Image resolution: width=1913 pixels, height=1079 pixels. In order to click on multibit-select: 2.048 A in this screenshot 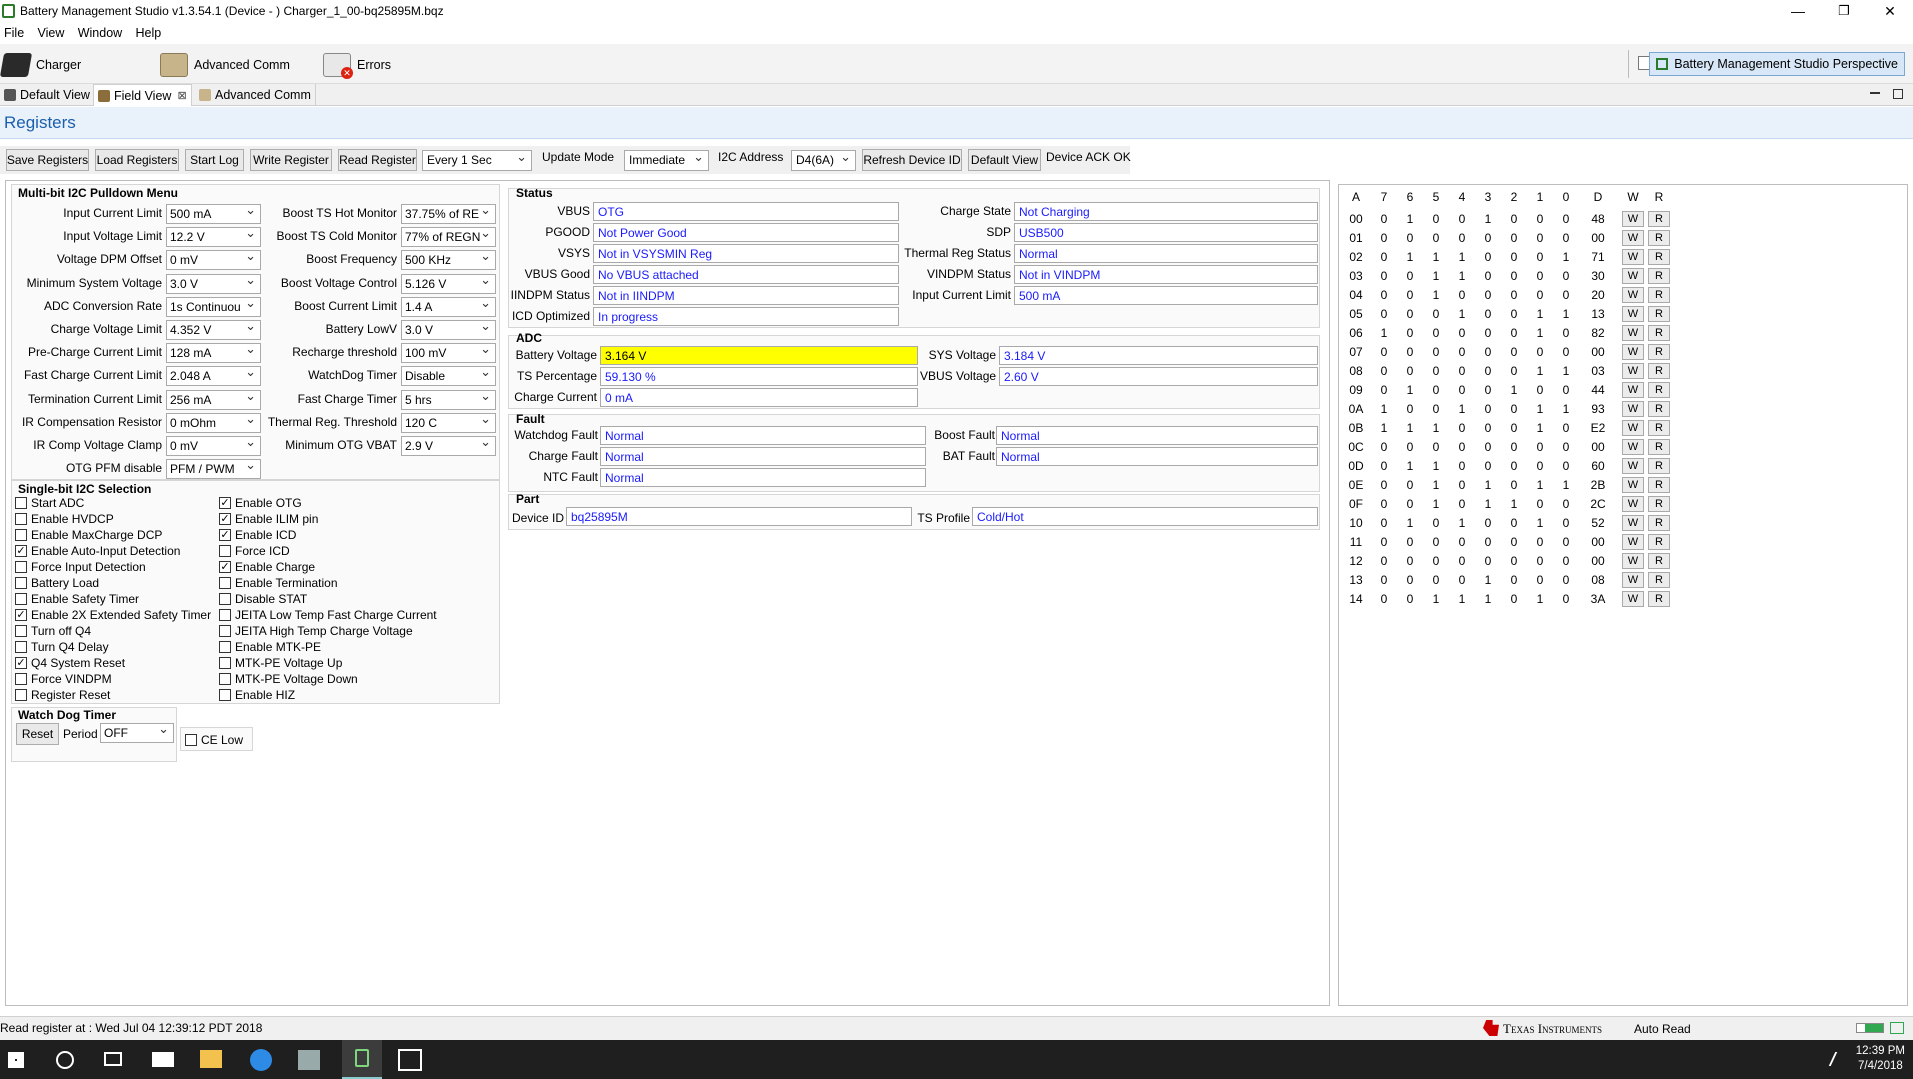, I will do `click(213, 376)`.